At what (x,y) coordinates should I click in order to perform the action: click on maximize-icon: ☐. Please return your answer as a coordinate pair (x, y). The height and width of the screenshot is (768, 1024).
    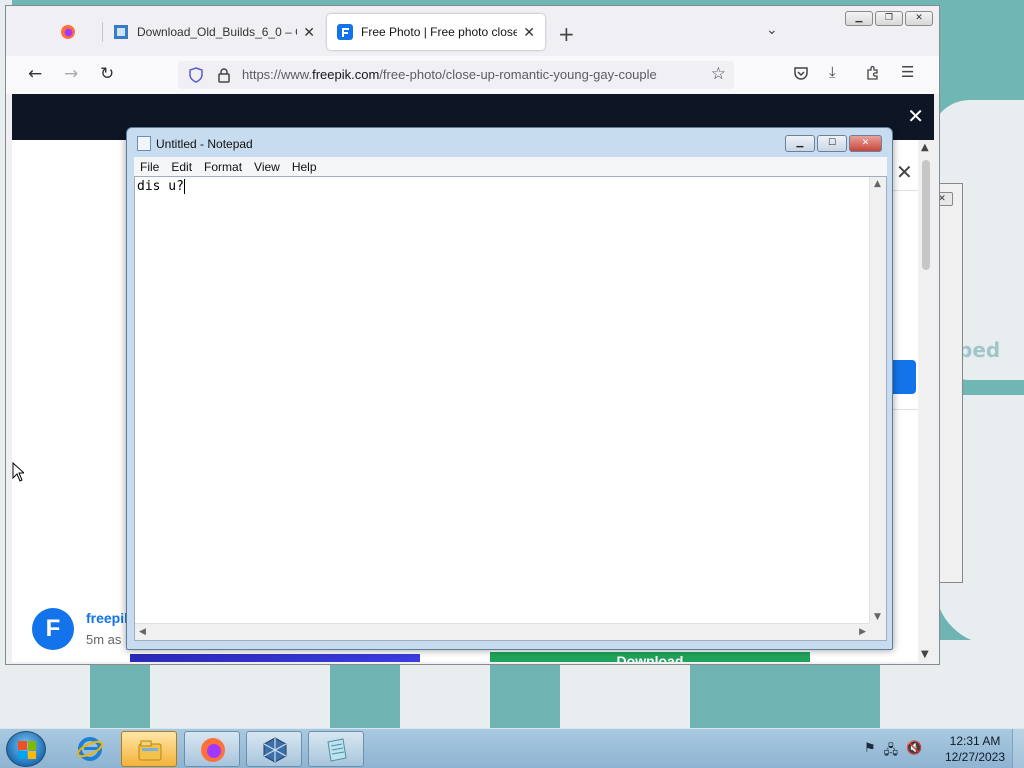
    Looking at the image, I should click on (832, 143).